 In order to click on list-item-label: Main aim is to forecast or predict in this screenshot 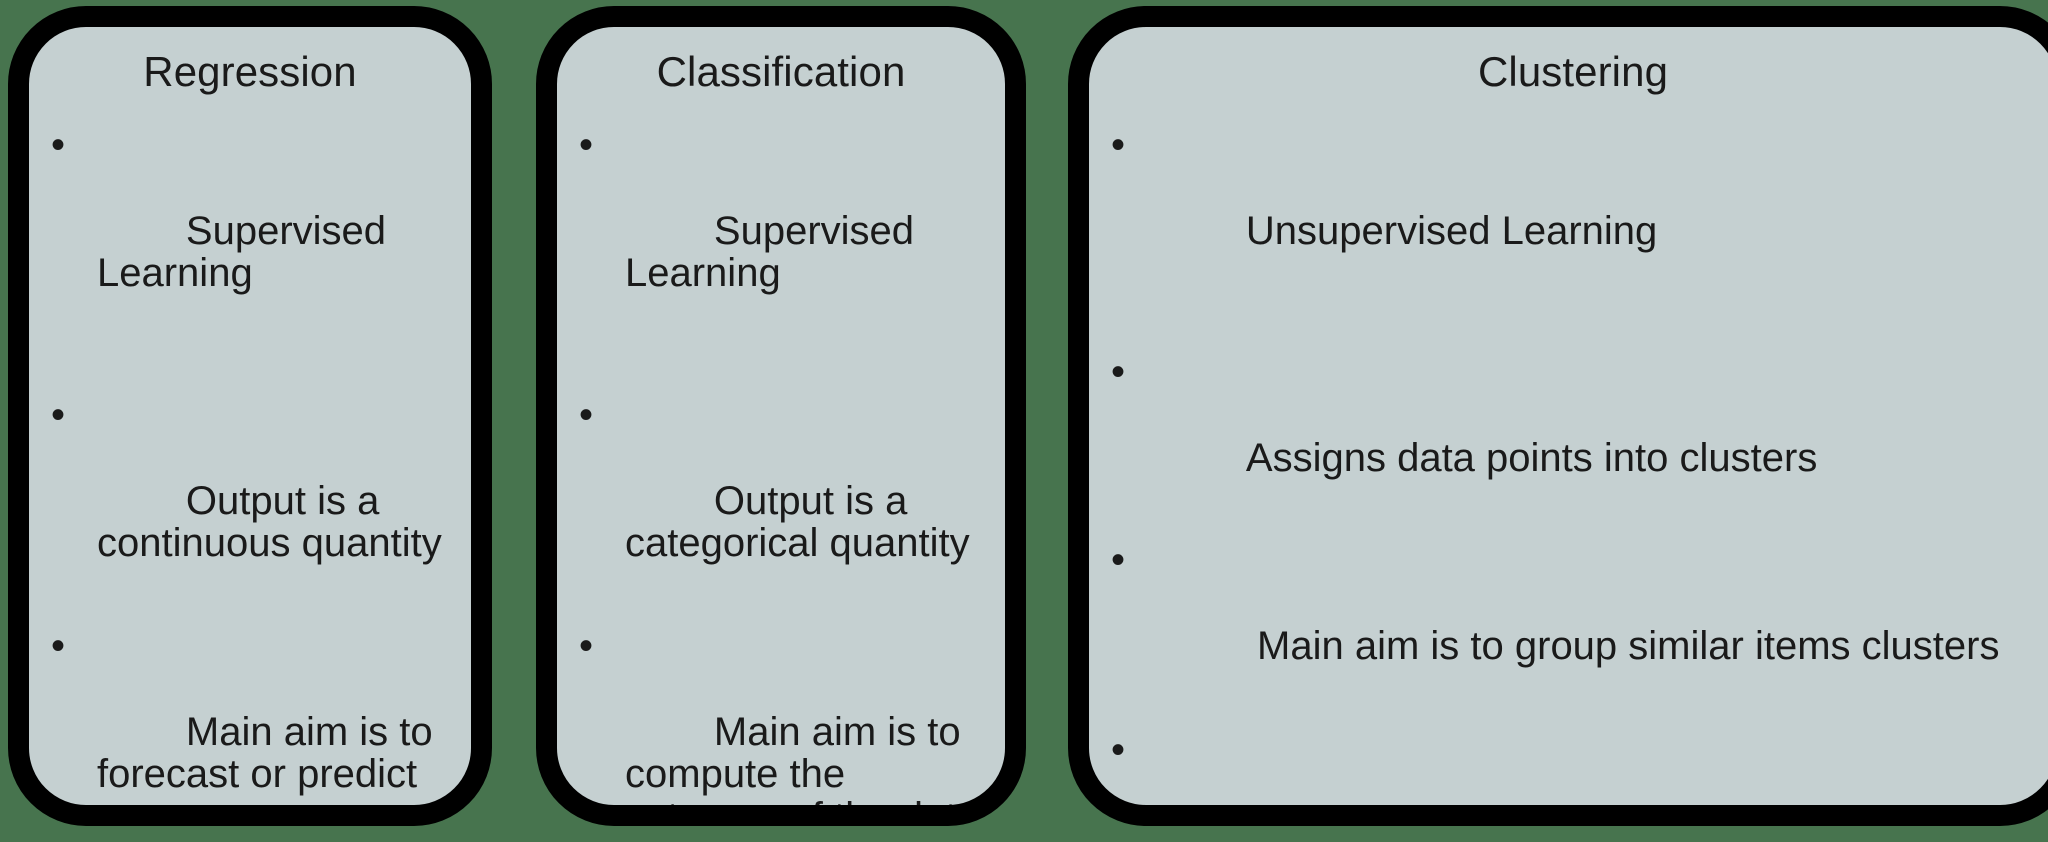, I will do `click(270, 753)`.